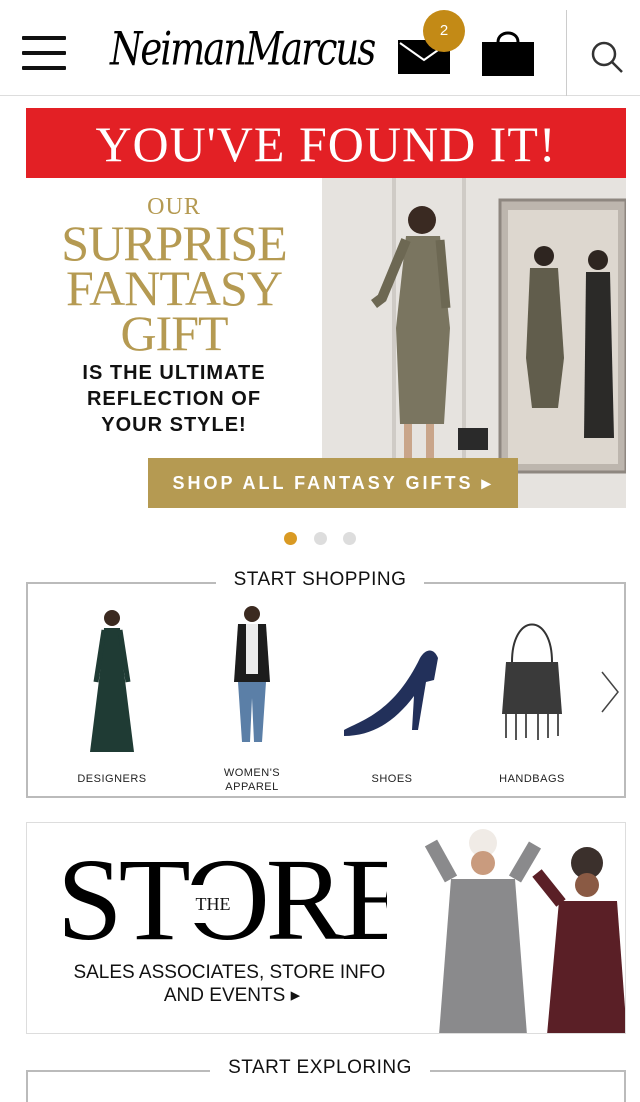  I want to click on category-shoes: SHOES, so click(392, 694).